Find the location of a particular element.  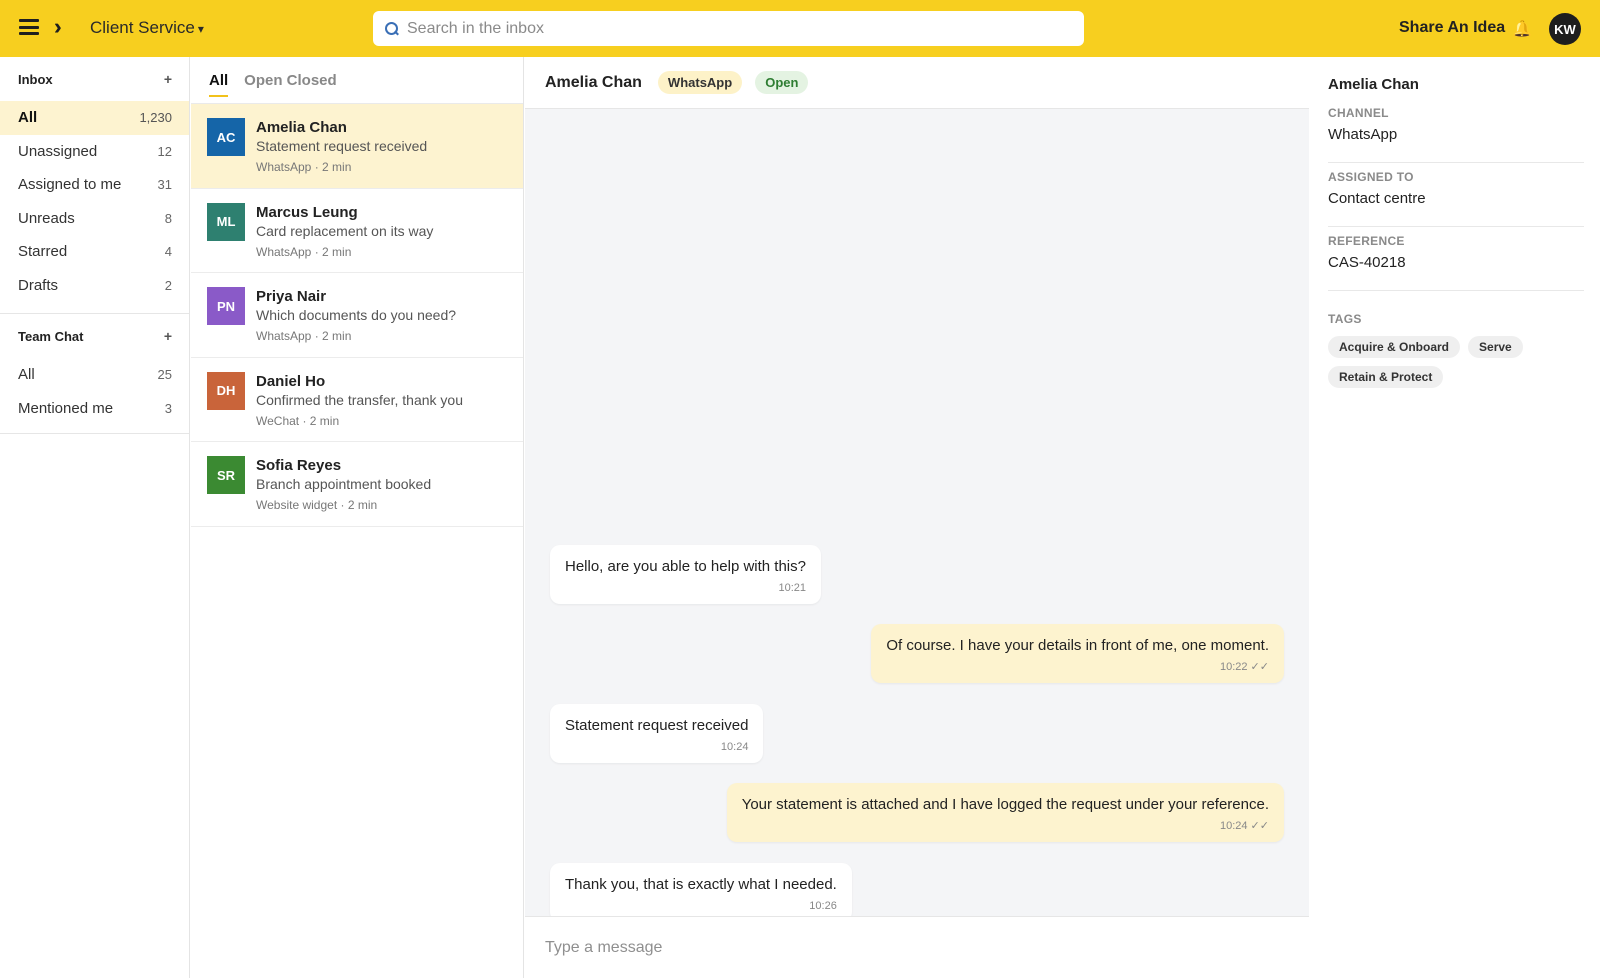

conversation-meta: WeChat · 2 min is located at coordinates (298, 420).